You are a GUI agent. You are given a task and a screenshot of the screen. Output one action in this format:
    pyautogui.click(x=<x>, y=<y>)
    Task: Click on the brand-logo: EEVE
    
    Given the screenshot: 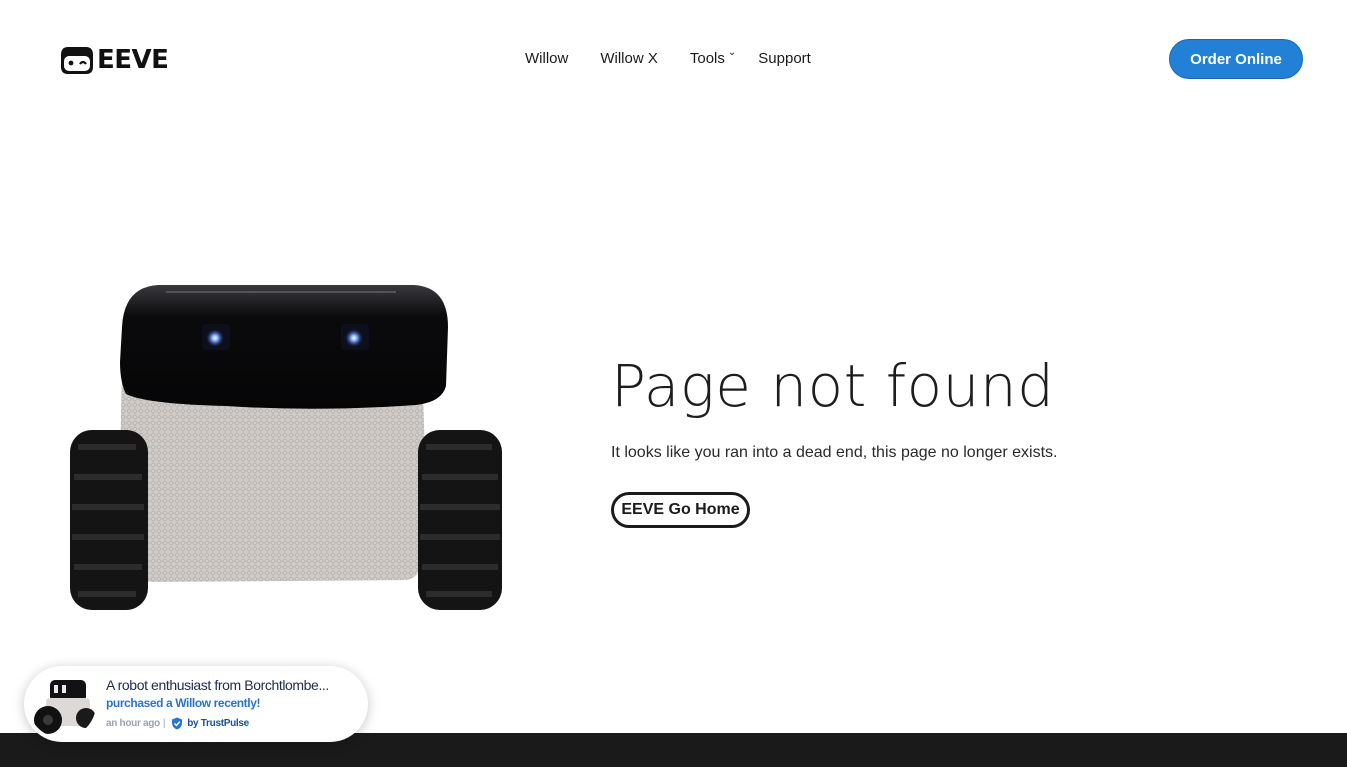 What is the action you would take?
    pyautogui.click(x=114, y=60)
    